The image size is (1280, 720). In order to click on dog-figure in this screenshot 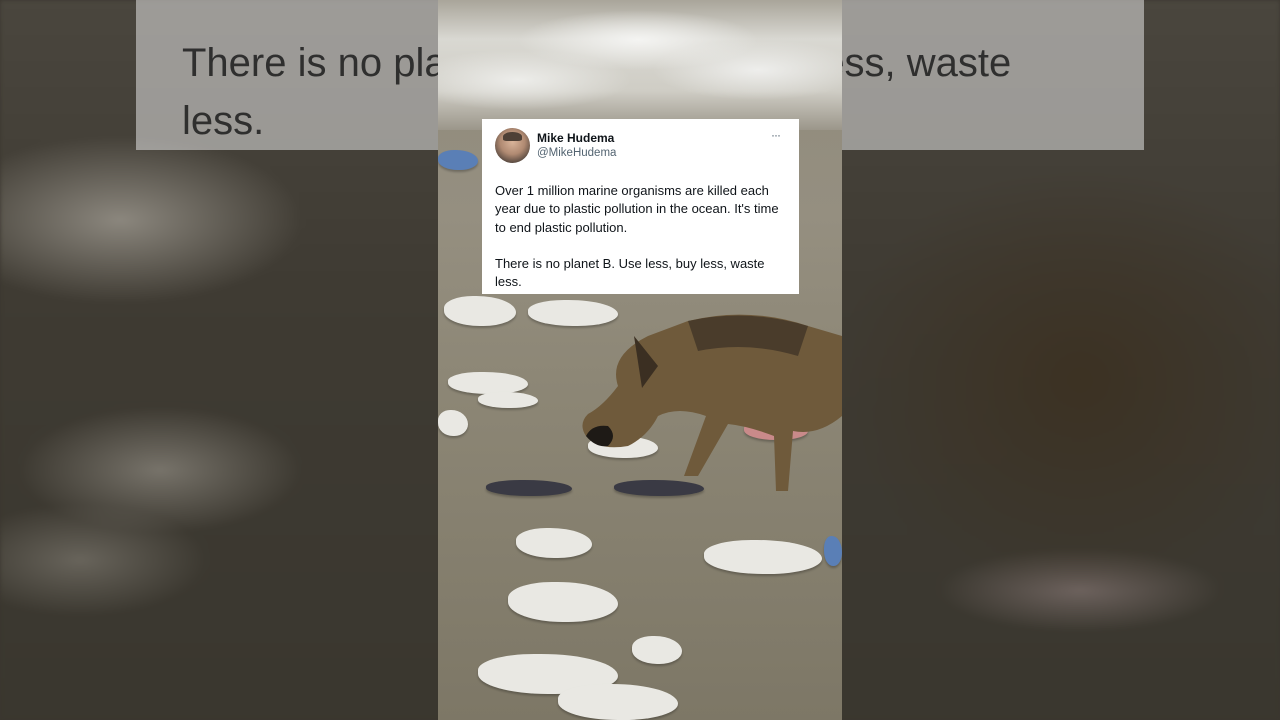, I will do `click(712, 402)`.